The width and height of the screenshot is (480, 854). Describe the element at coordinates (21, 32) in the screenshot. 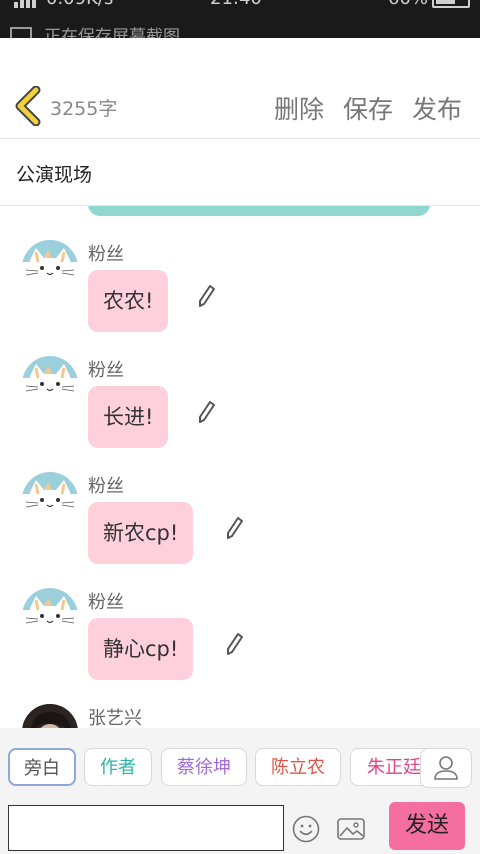

I see `screenshot-icon` at that location.